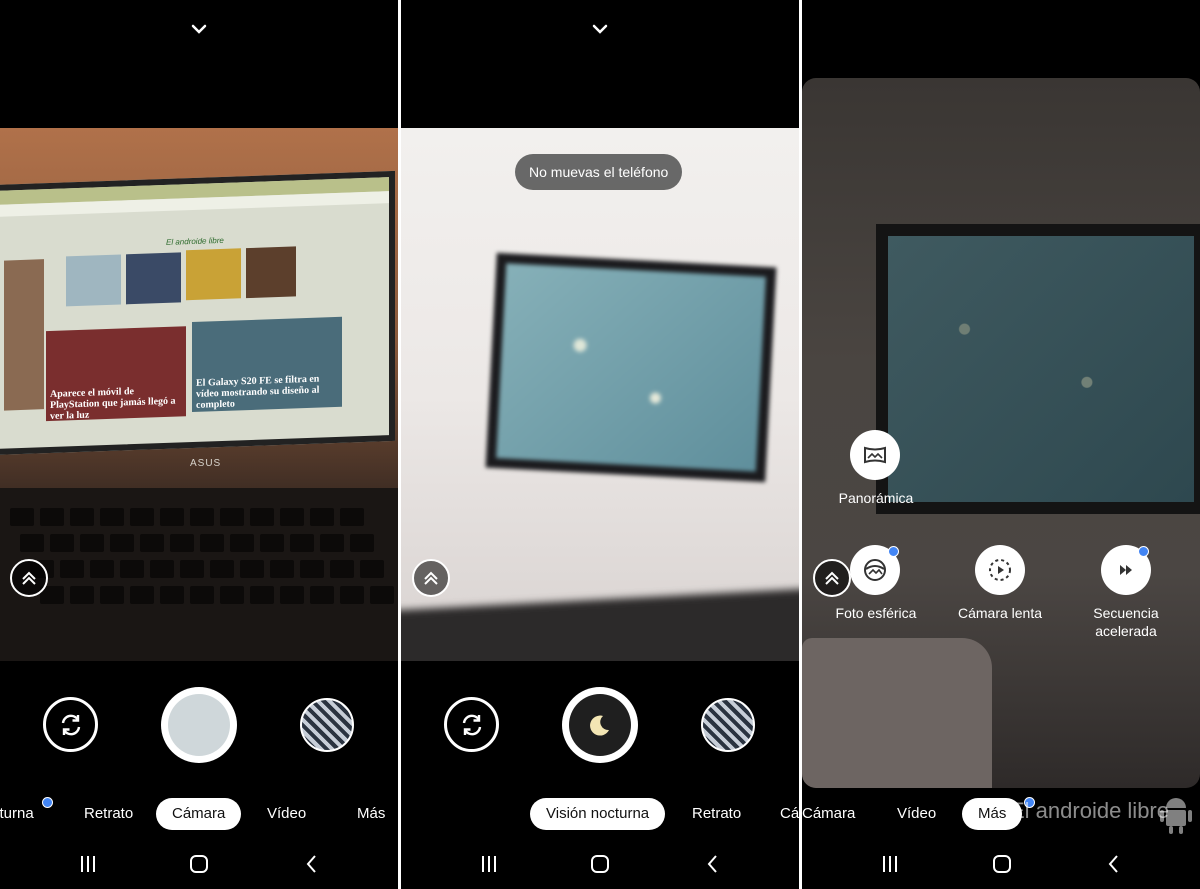 This screenshot has height=889, width=1200. I want to click on slow-motion-button, so click(1000, 570).